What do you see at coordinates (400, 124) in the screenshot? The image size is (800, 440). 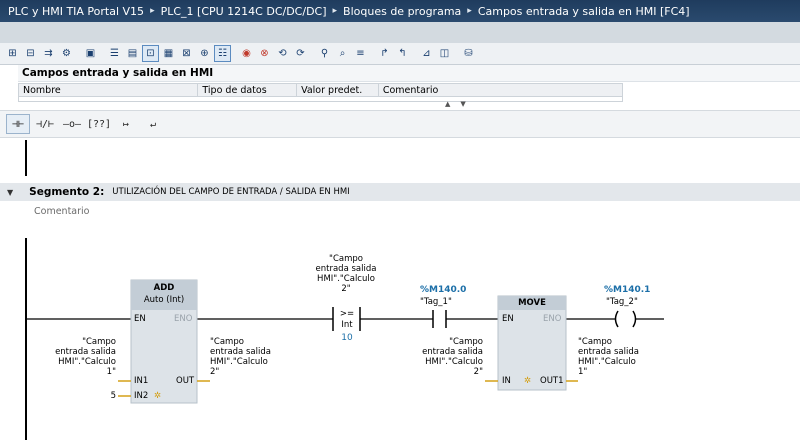 I see `ladder-instruction-bar: ⊣⊢ ⊣/⊢ –o– [??] ↦ ↵` at bounding box center [400, 124].